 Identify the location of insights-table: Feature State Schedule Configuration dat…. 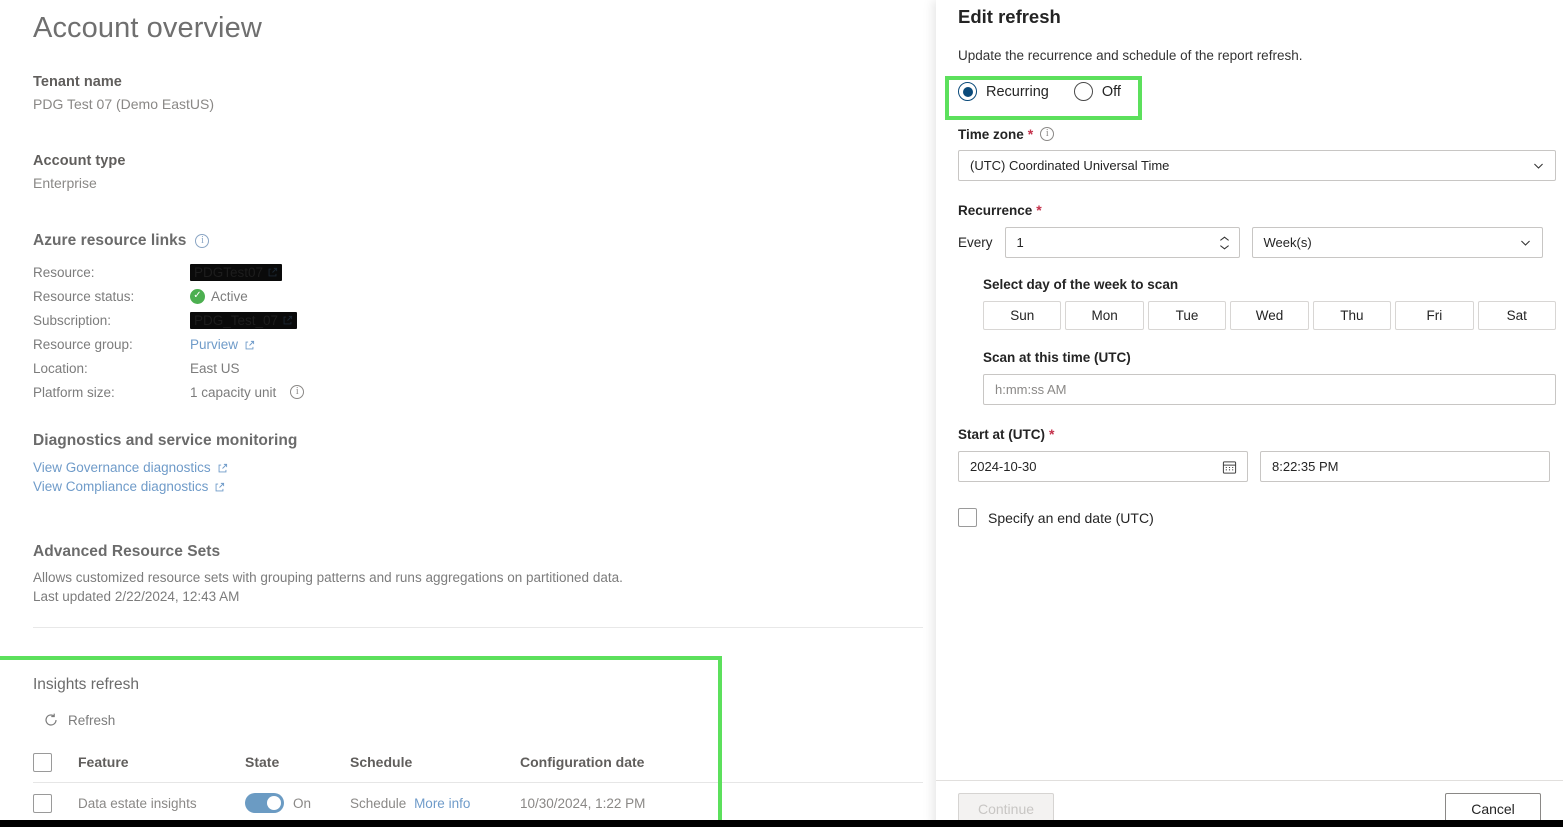
(478, 783).